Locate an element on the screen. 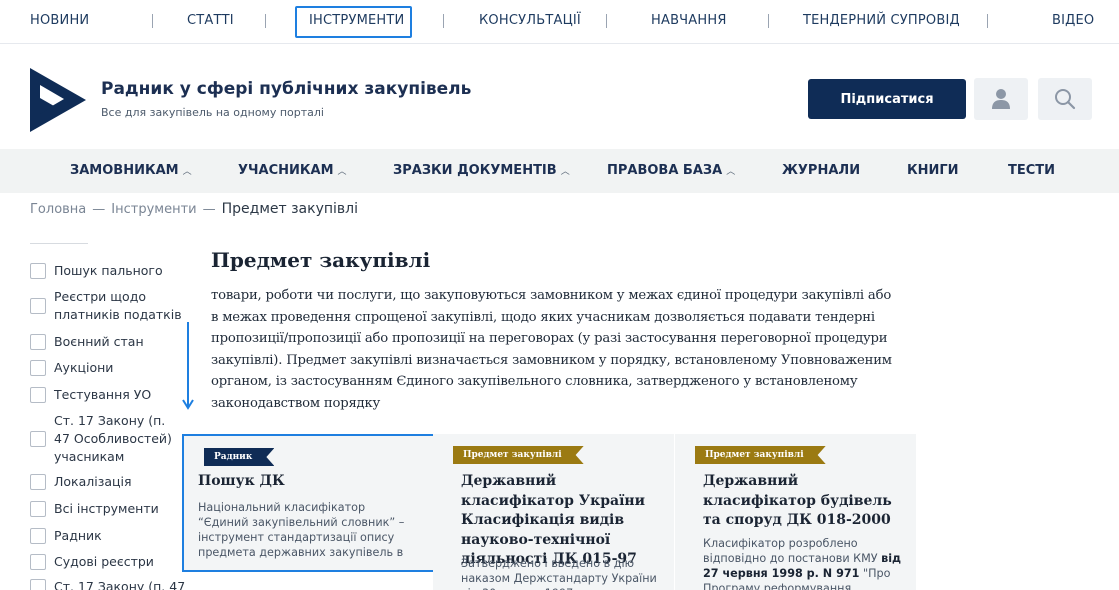 Image resolution: width=1119 pixels, height=590 pixels. top-nav-video: ВІДЕО is located at coordinates (1073, 20).